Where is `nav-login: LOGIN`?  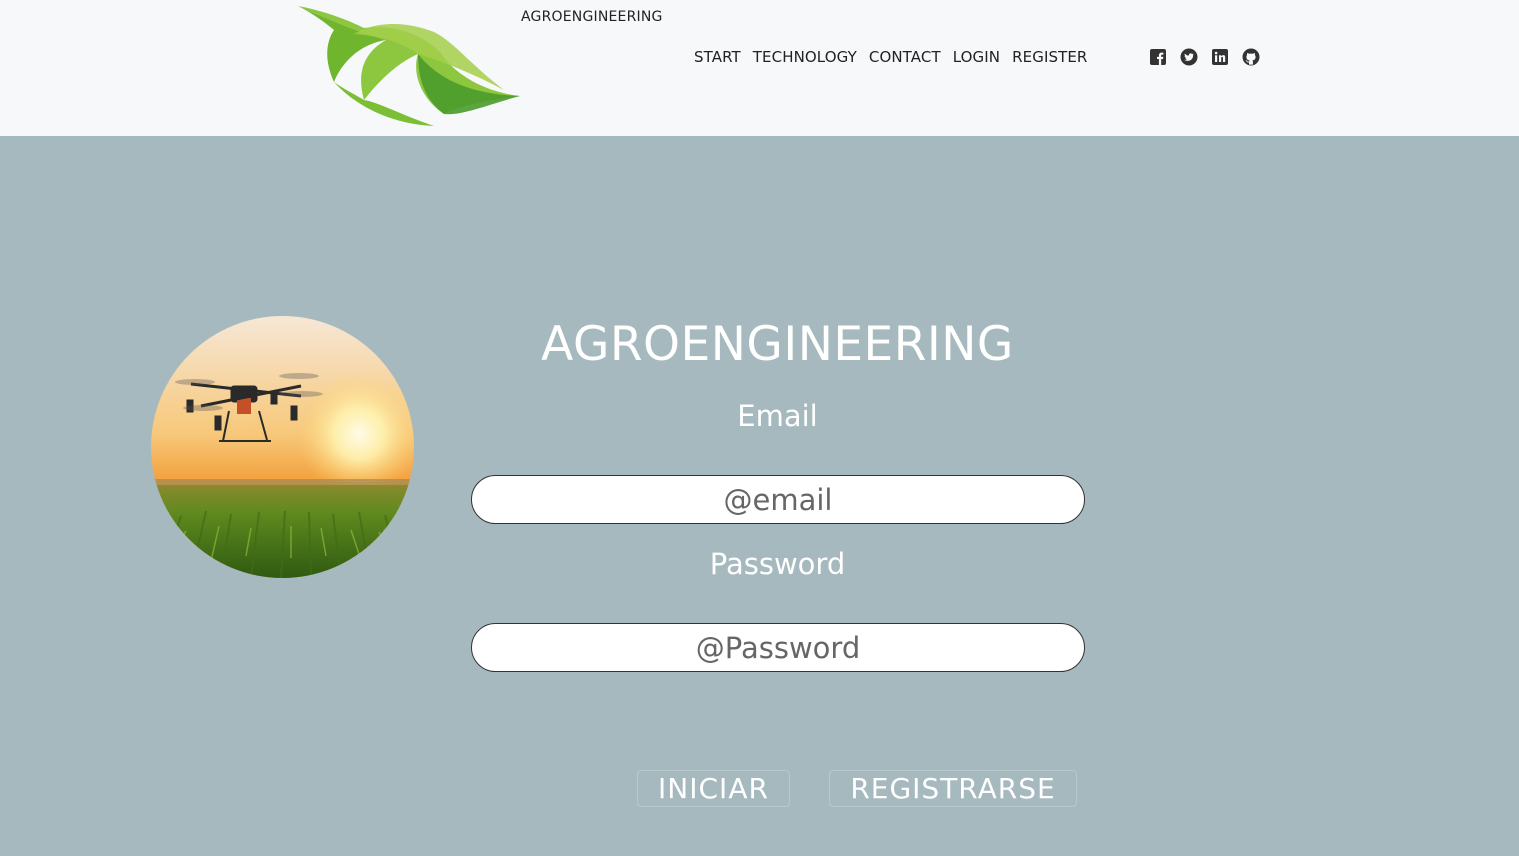
nav-login: LOGIN is located at coordinates (976, 57).